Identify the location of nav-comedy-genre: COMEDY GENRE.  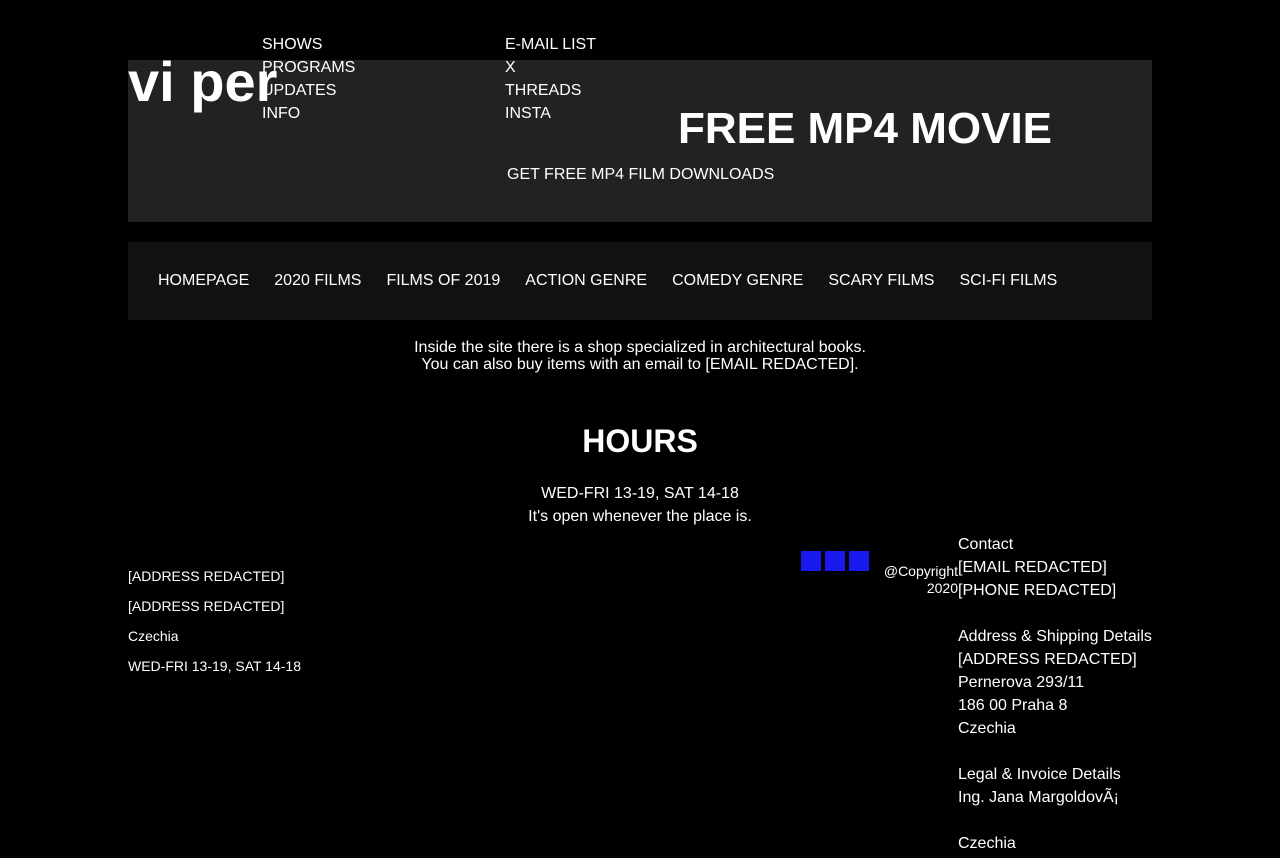
(737, 281).